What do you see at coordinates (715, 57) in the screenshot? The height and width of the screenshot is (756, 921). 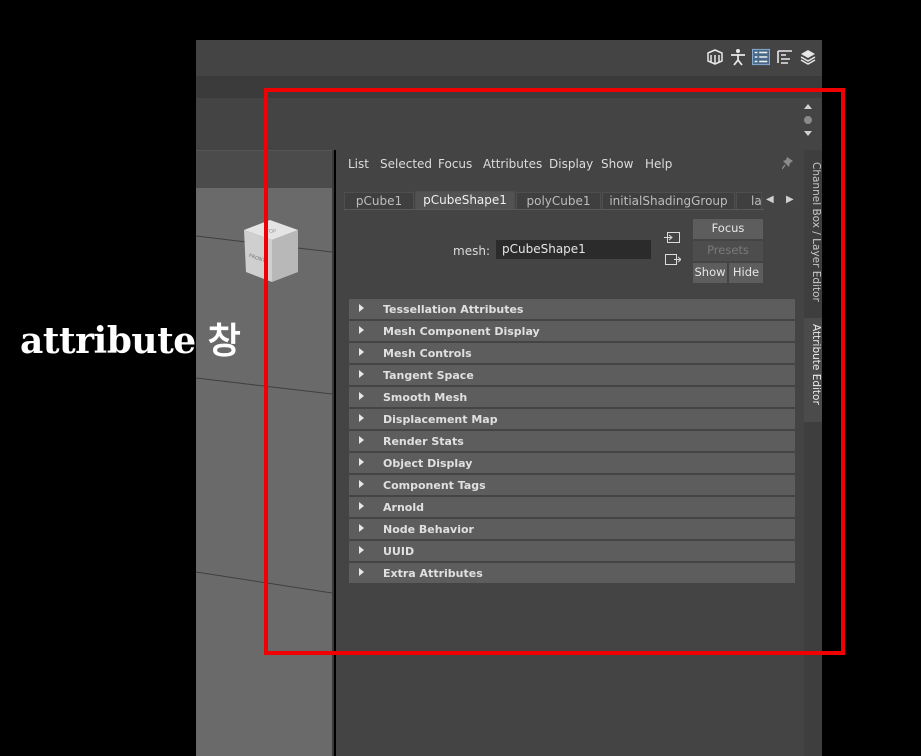 I see `modeling-toolkit-icon` at bounding box center [715, 57].